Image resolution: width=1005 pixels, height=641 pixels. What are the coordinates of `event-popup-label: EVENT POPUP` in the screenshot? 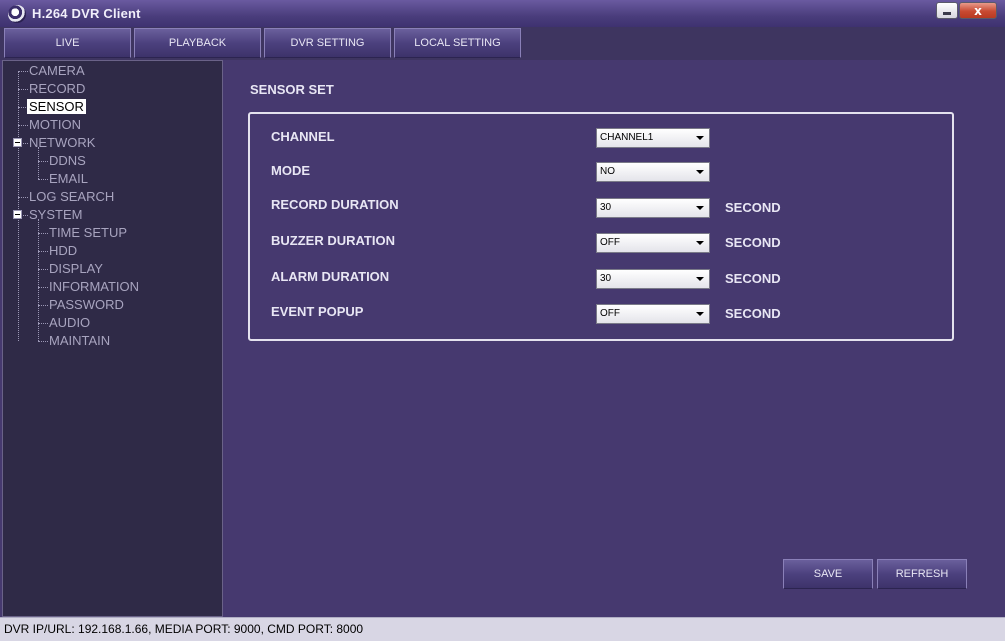 It's located at (317, 311).